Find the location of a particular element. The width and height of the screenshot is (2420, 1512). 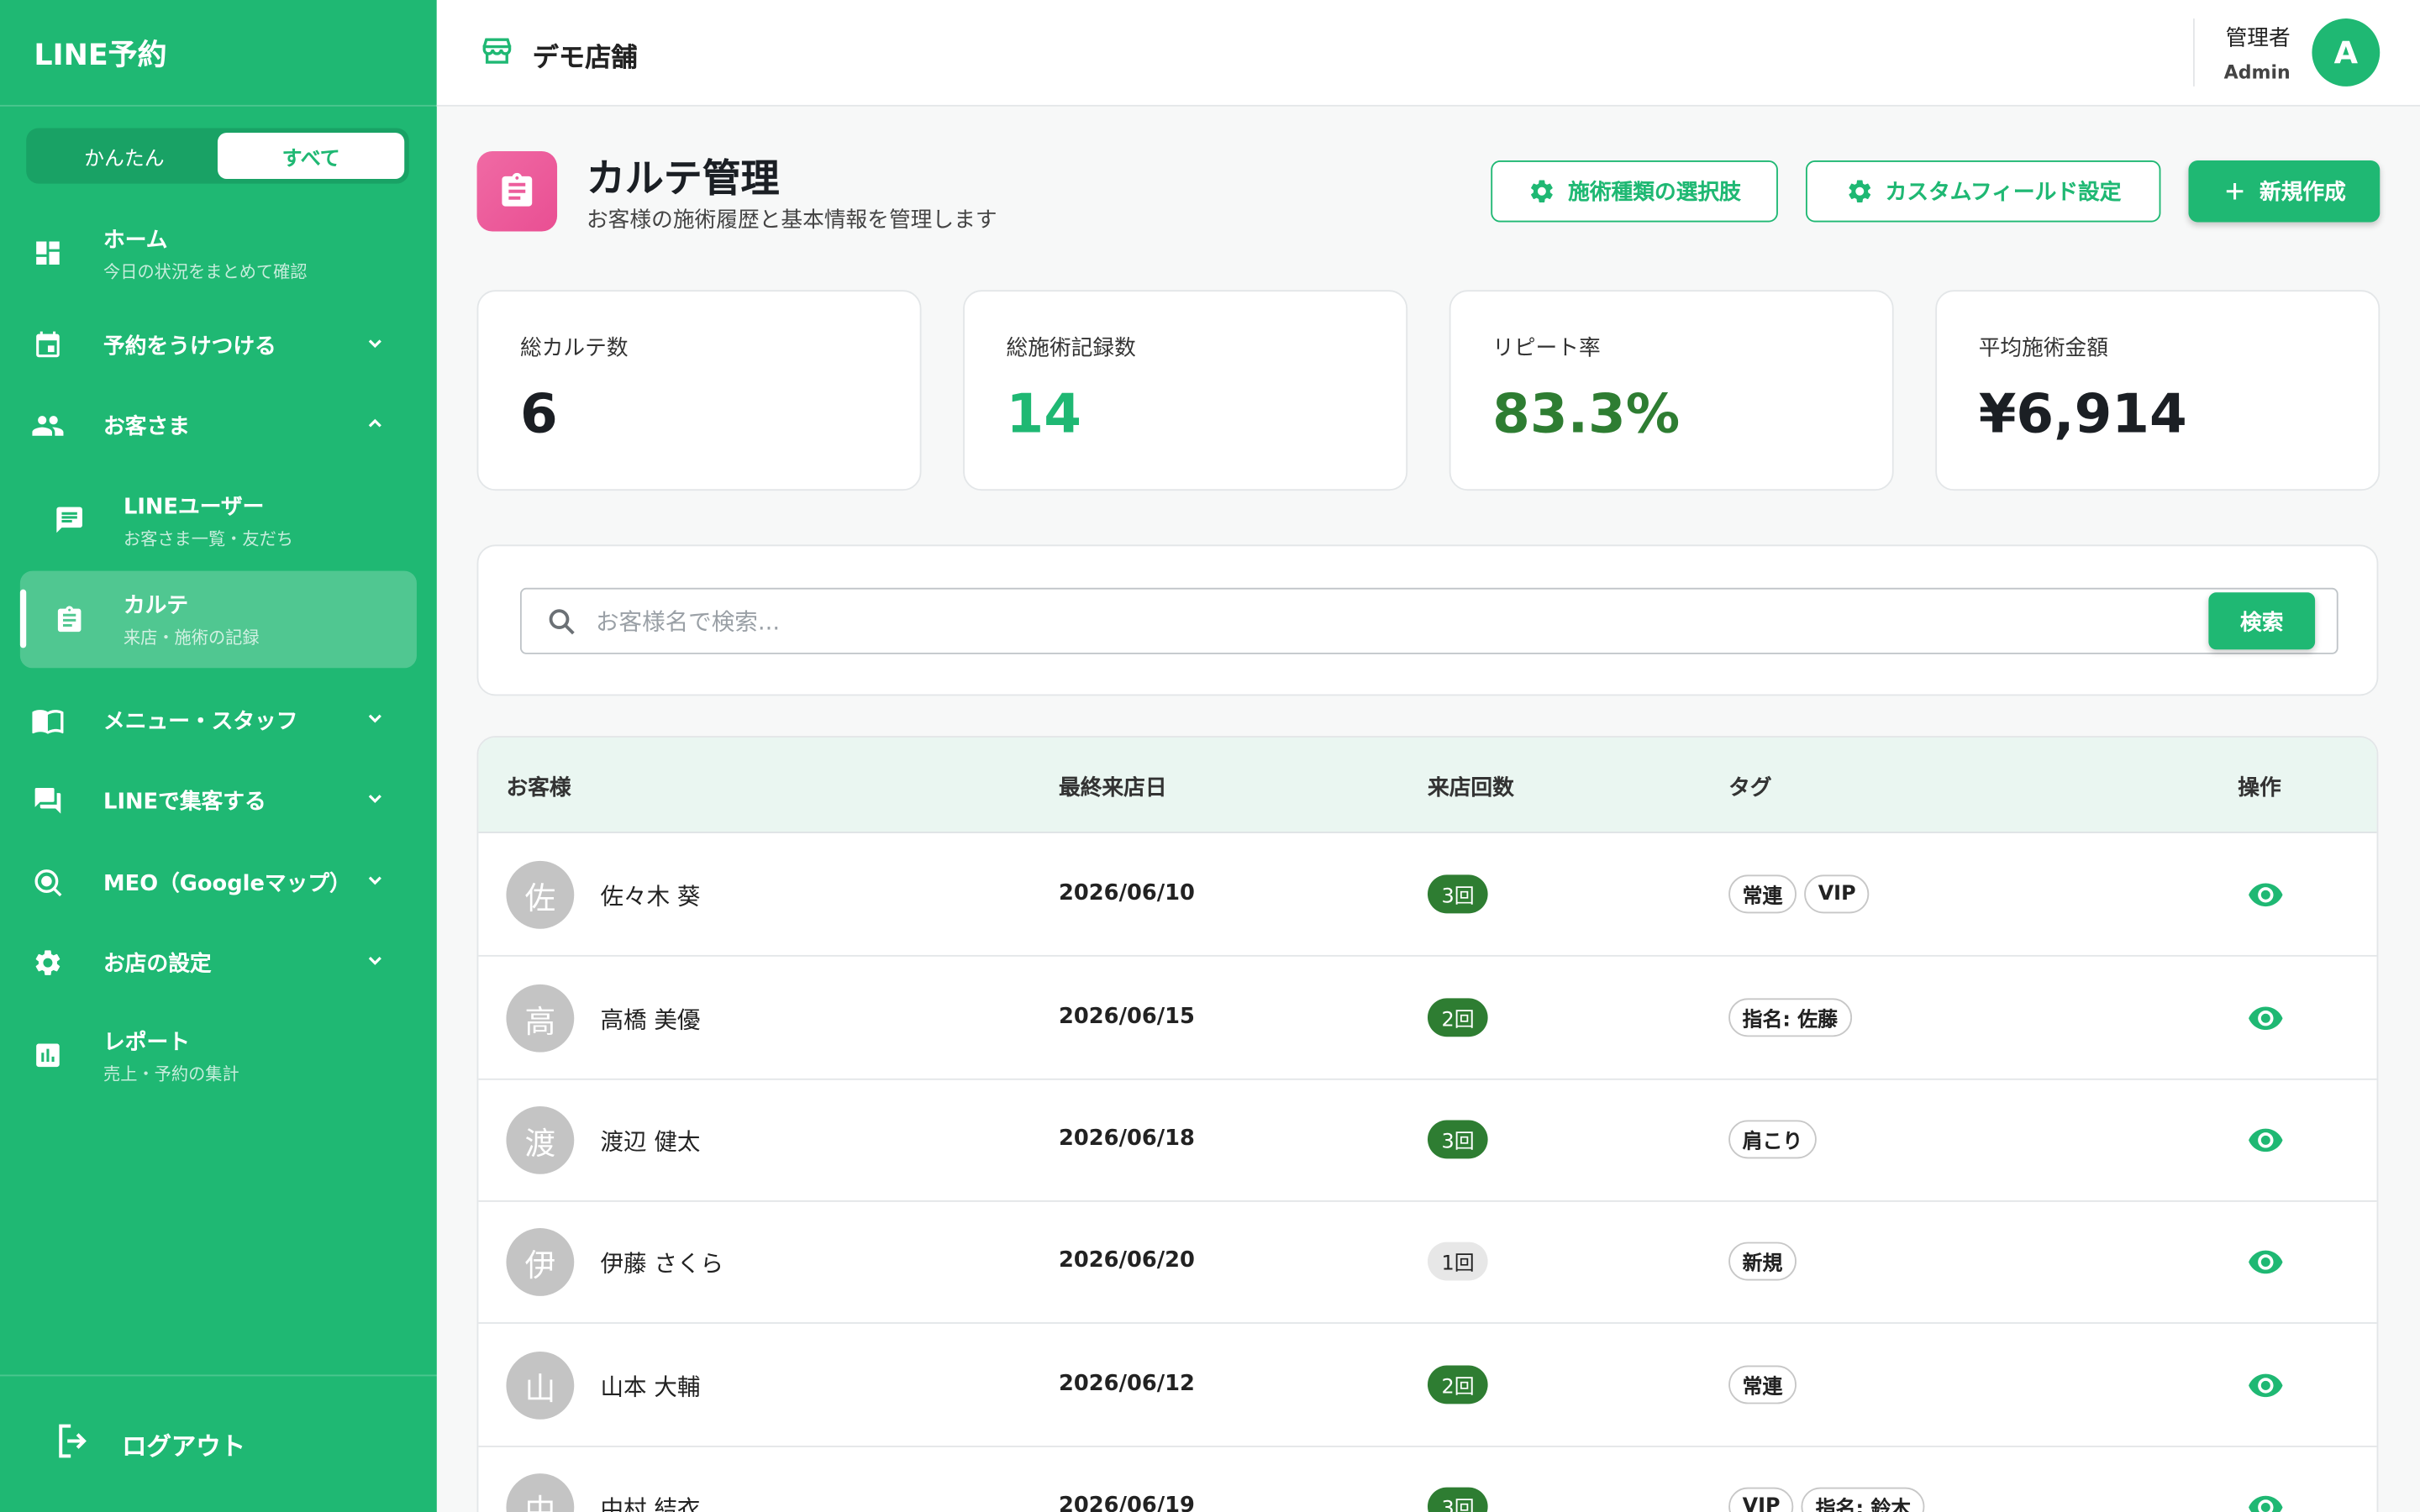

avatar: 伊 is located at coordinates (540, 1262).